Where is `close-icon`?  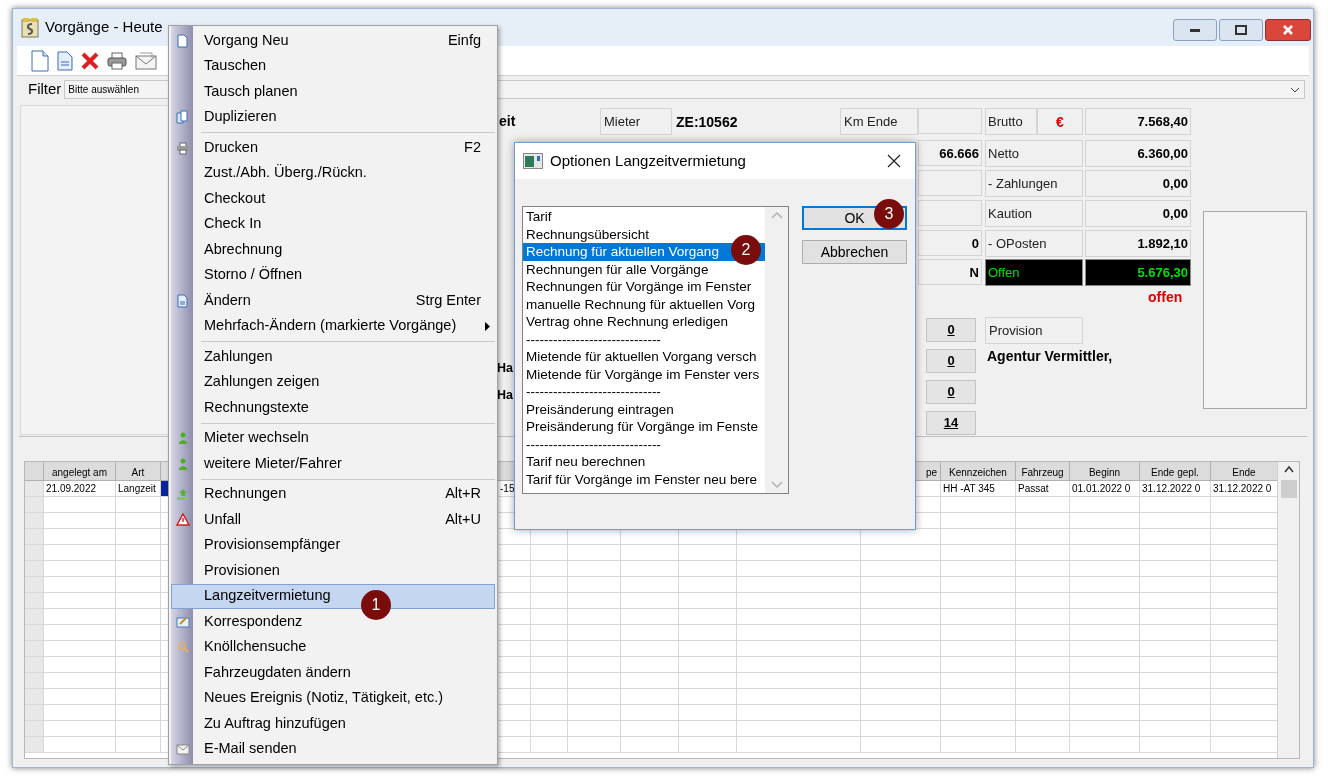 close-icon is located at coordinates (894, 161).